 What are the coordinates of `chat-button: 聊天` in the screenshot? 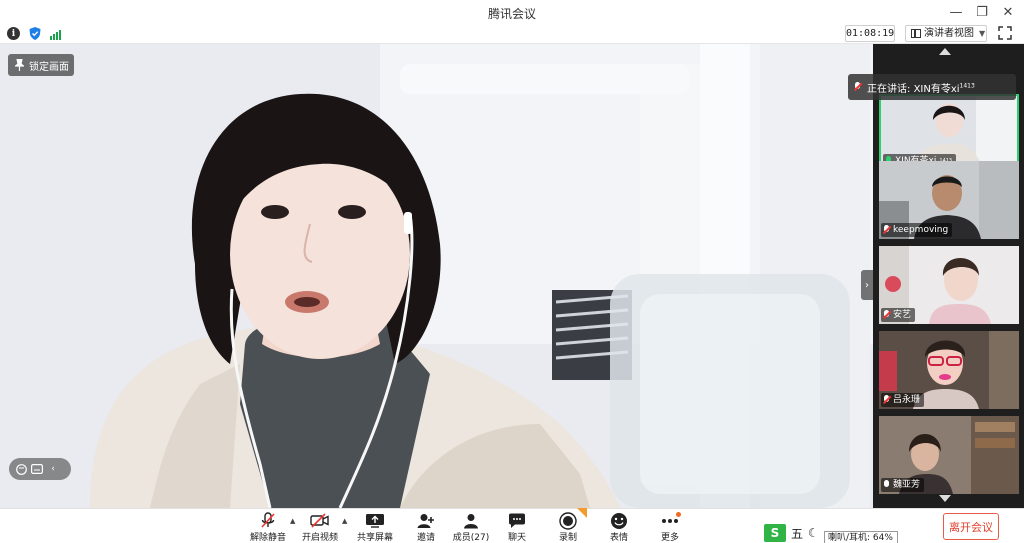 It's located at (517, 527).